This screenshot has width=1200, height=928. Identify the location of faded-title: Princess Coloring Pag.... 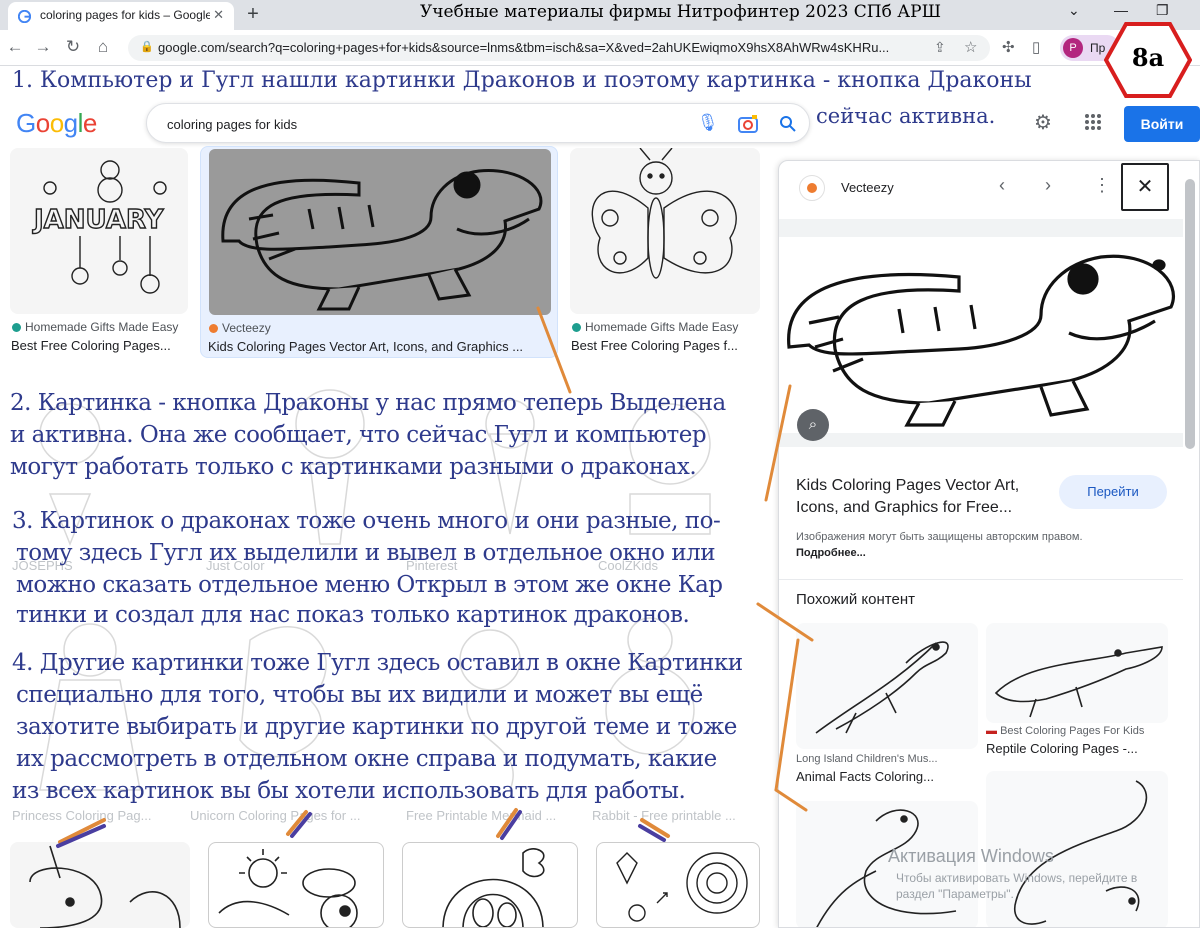
(82, 815).